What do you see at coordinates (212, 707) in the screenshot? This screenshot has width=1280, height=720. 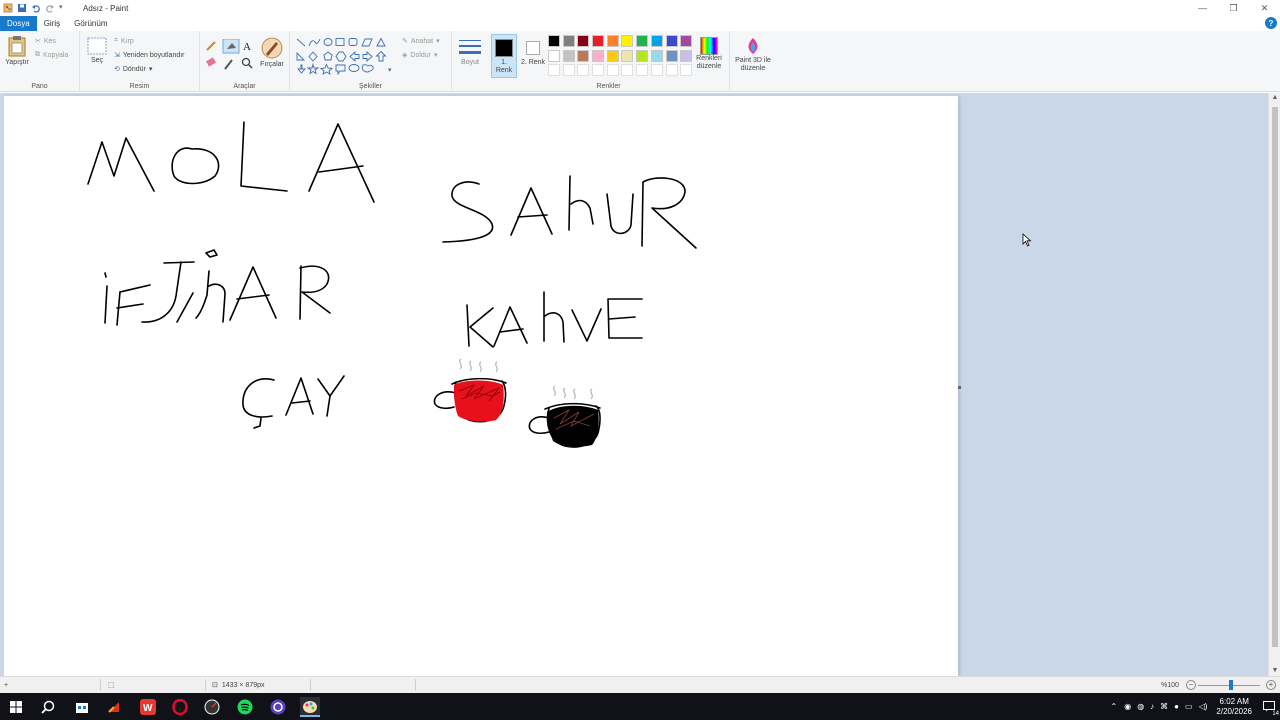 I see `taskbar-speedometer` at bounding box center [212, 707].